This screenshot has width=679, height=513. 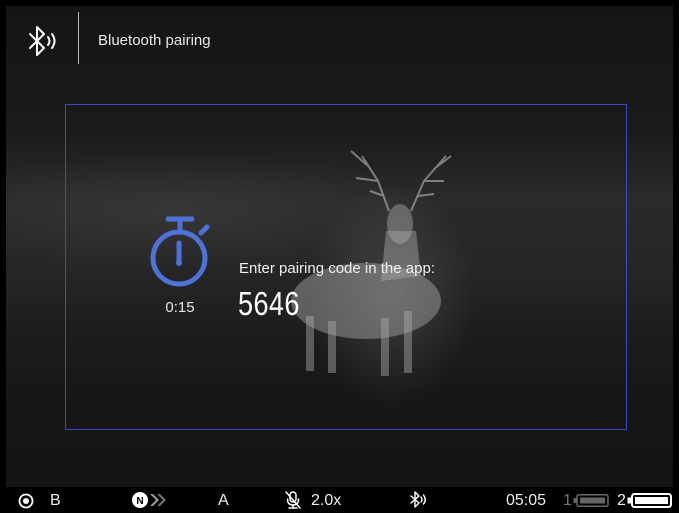 I want to click on bluetooth-icon, so click(x=42, y=41).